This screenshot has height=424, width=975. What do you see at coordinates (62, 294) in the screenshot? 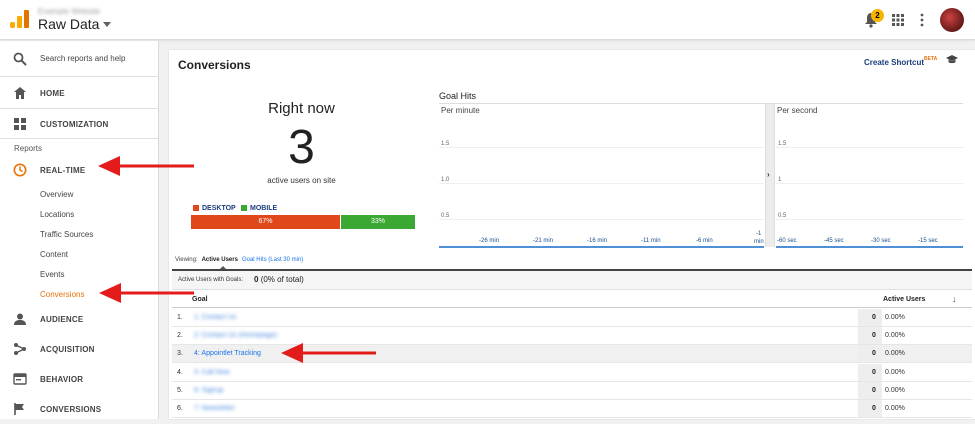
I see `sidebar-subitem-conversions: Conversions` at bounding box center [62, 294].